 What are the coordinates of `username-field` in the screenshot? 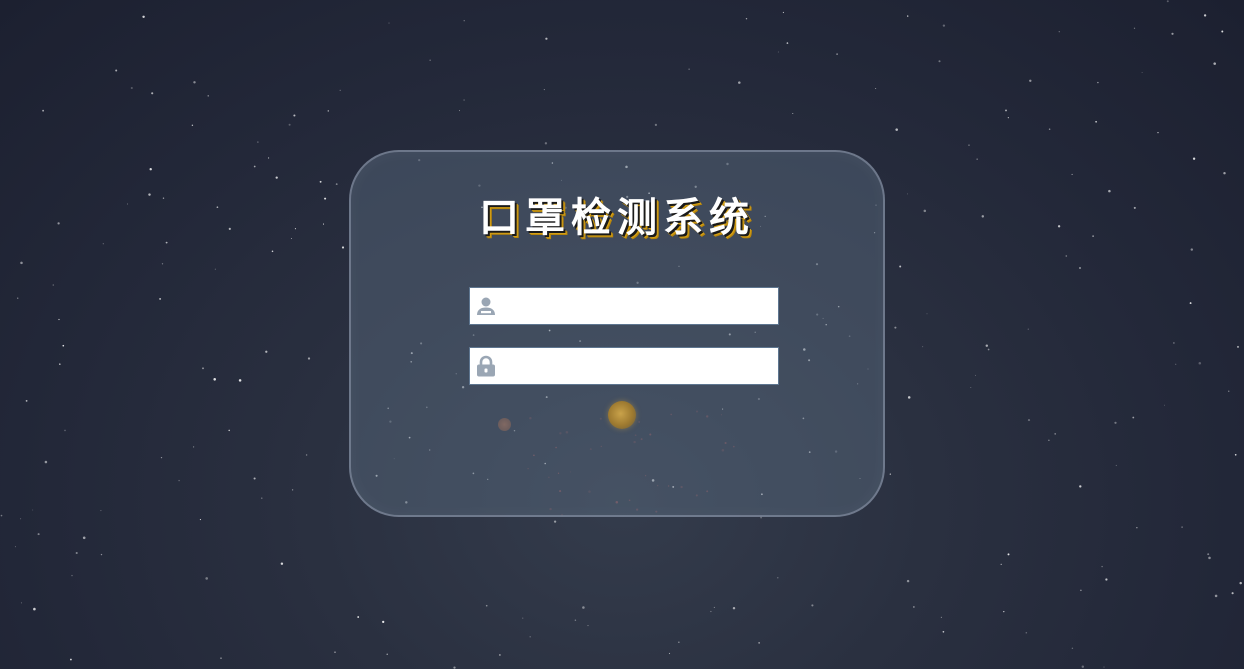 It's located at (624, 306).